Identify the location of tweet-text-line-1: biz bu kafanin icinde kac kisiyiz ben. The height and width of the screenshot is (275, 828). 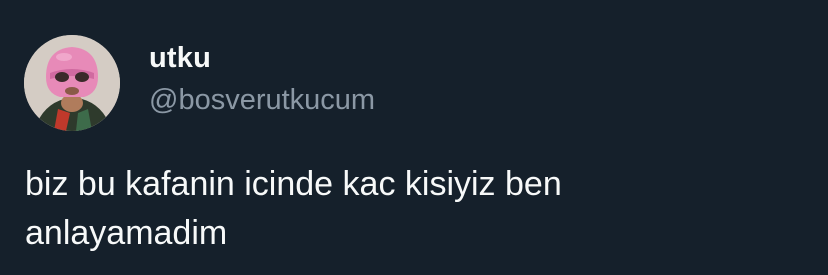
(293, 184).